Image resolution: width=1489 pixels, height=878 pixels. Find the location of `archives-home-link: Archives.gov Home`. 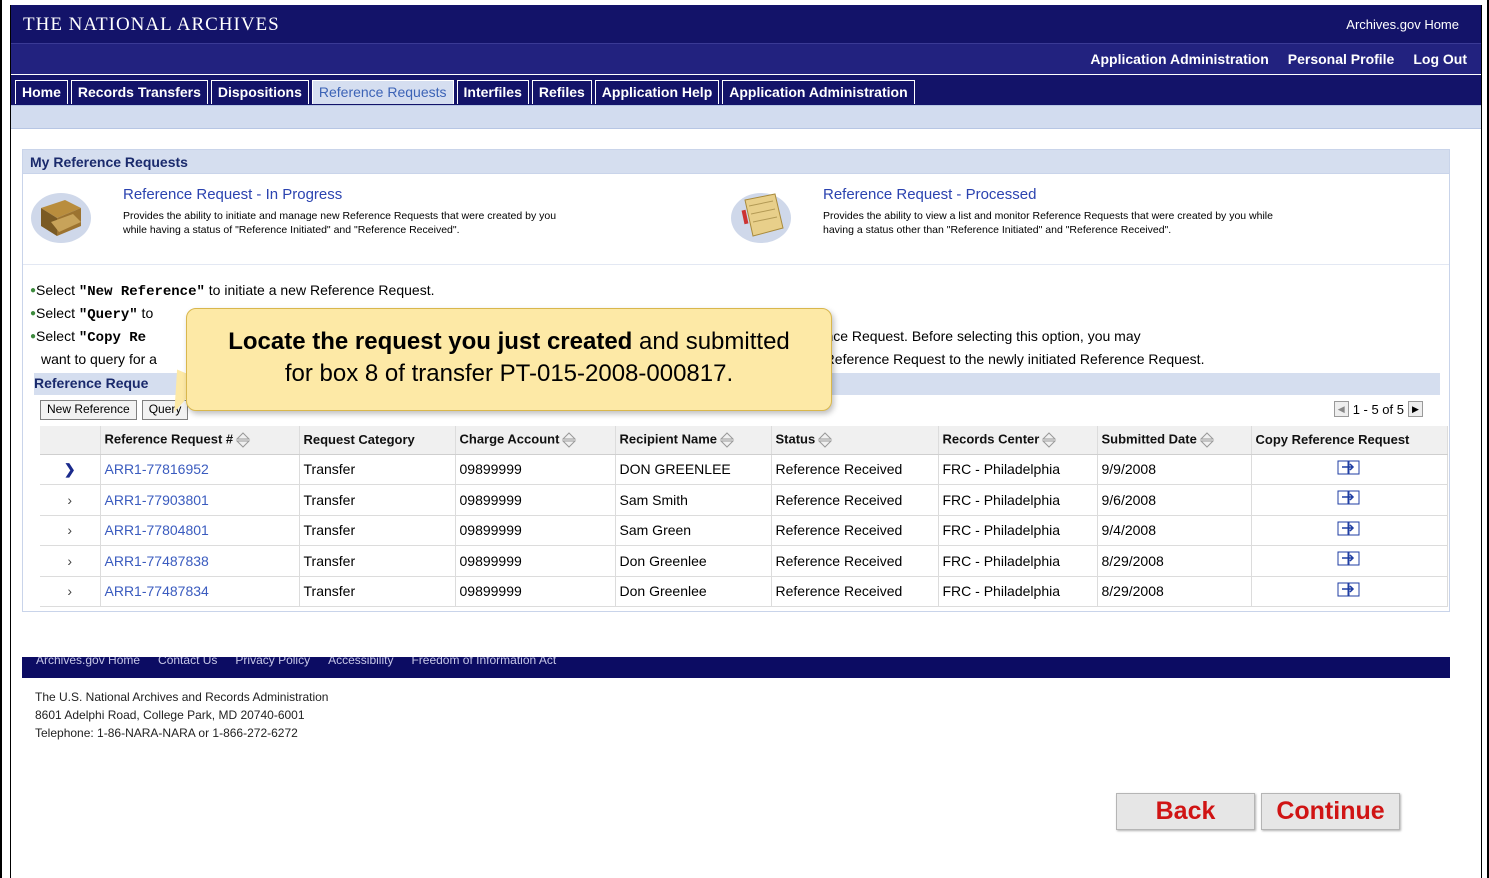

archives-home-link: Archives.gov Home is located at coordinates (1402, 24).